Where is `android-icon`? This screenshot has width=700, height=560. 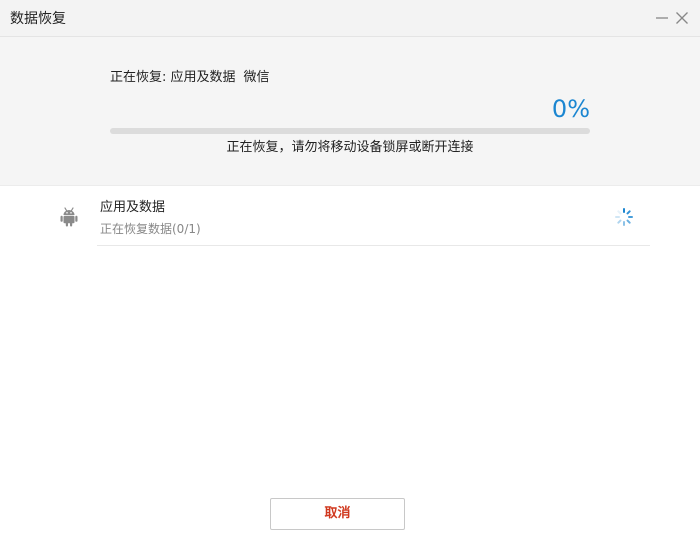
android-icon is located at coordinates (69, 217).